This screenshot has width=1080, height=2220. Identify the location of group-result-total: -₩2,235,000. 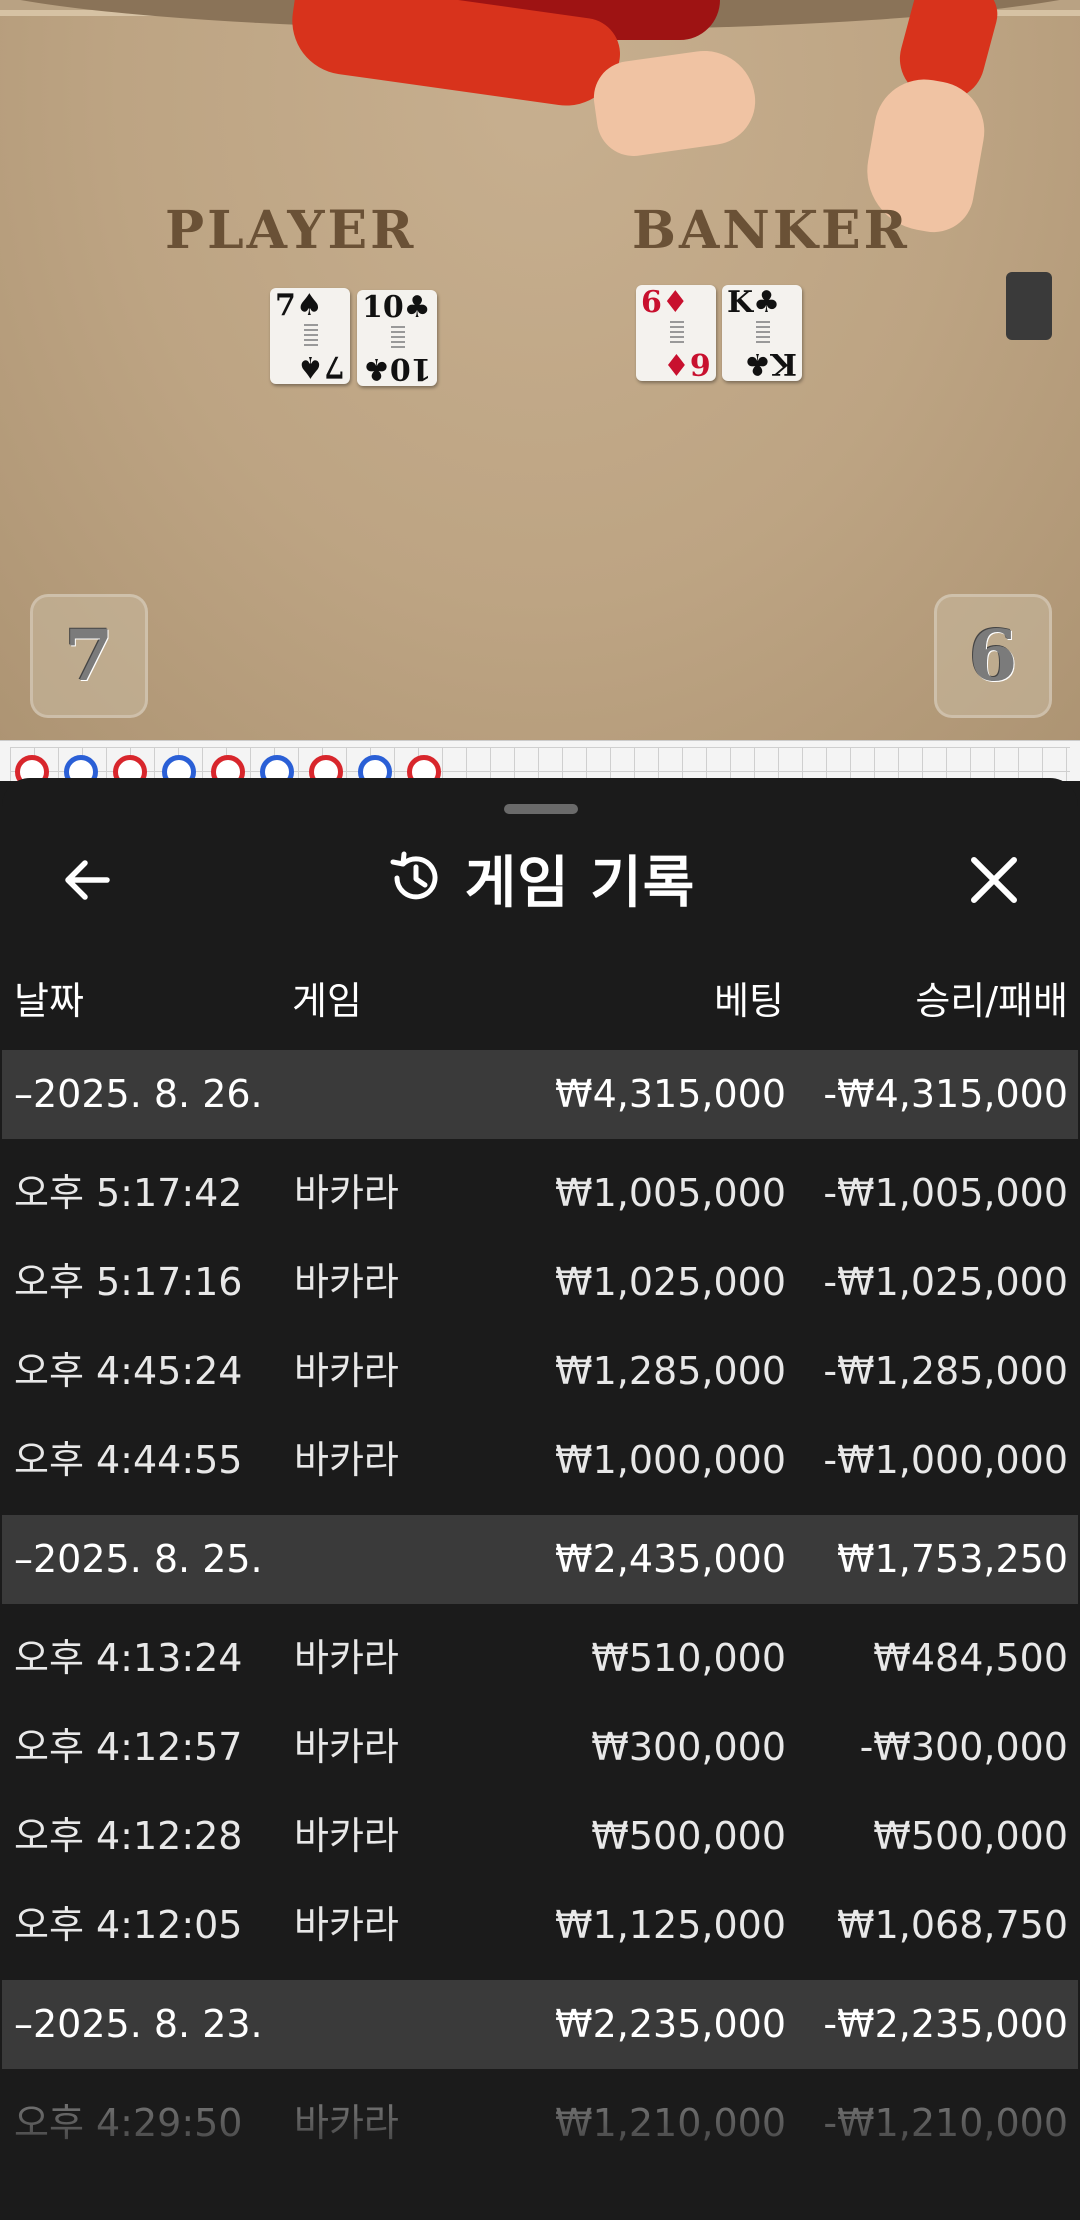
(945, 2024).